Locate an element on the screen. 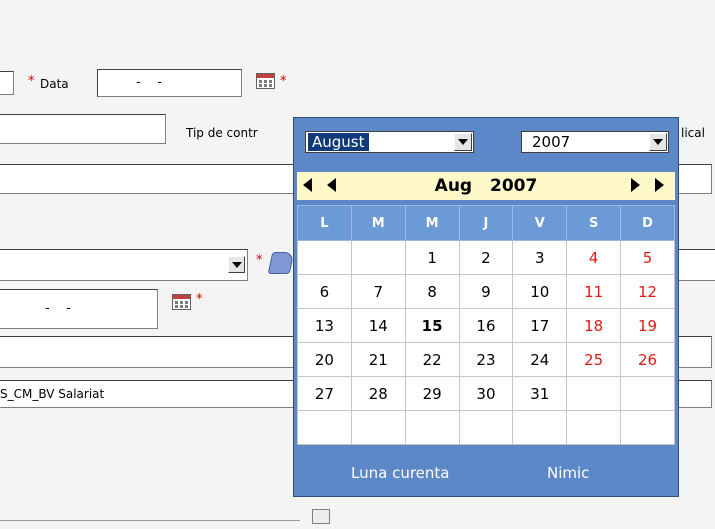 The image size is (715, 529). calendar-day: 10 is located at coordinates (540, 291).